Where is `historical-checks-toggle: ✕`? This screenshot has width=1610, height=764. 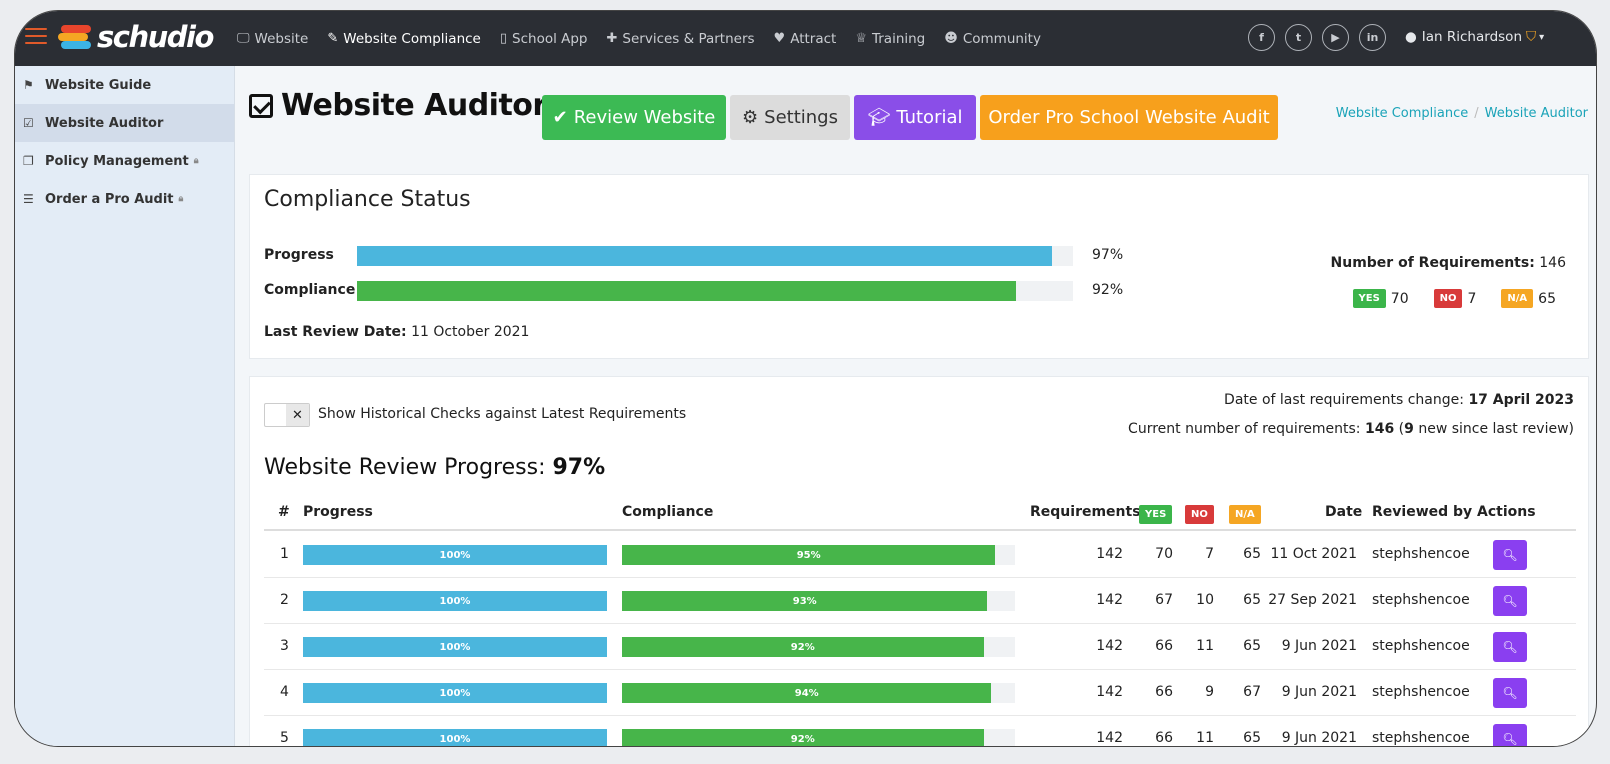 historical-checks-toggle: ✕ is located at coordinates (287, 415).